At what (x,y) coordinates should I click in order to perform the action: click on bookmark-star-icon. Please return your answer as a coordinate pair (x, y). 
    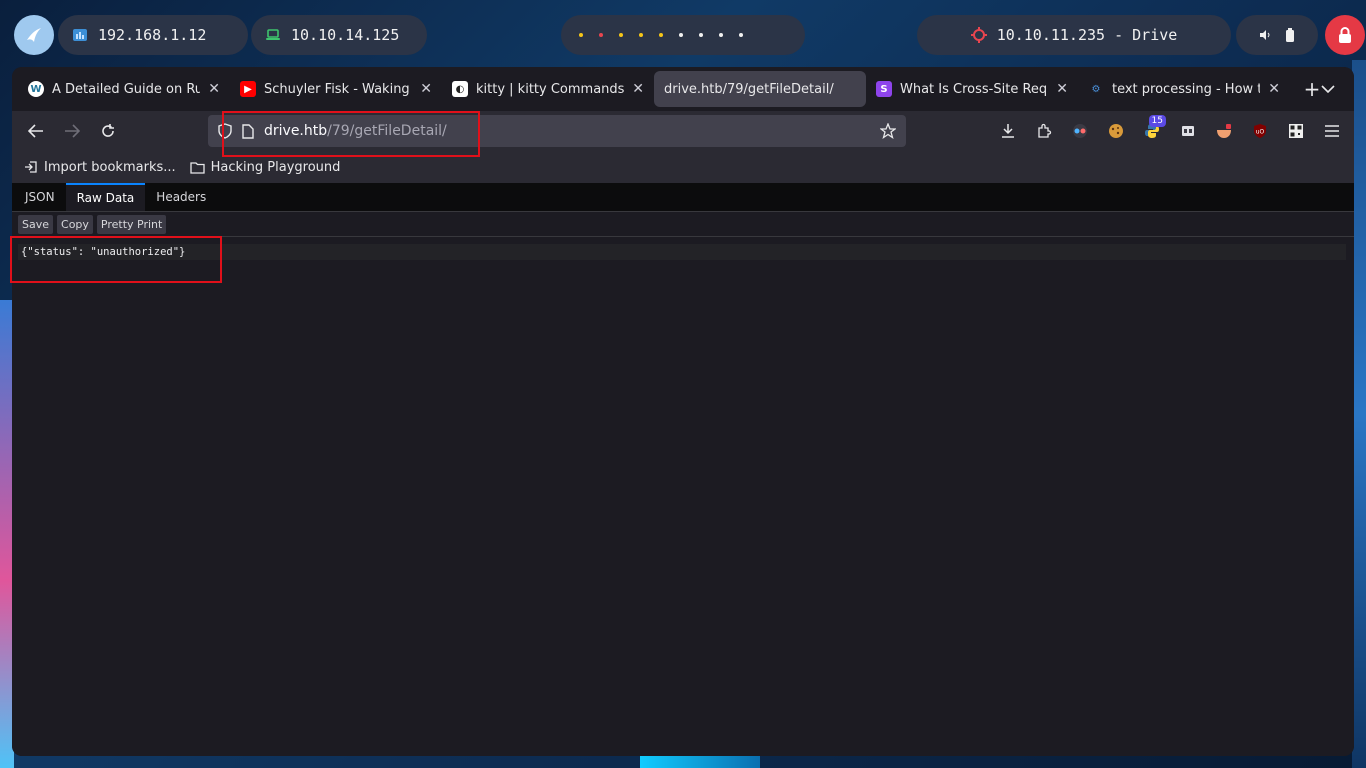
    Looking at the image, I should click on (888, 131).